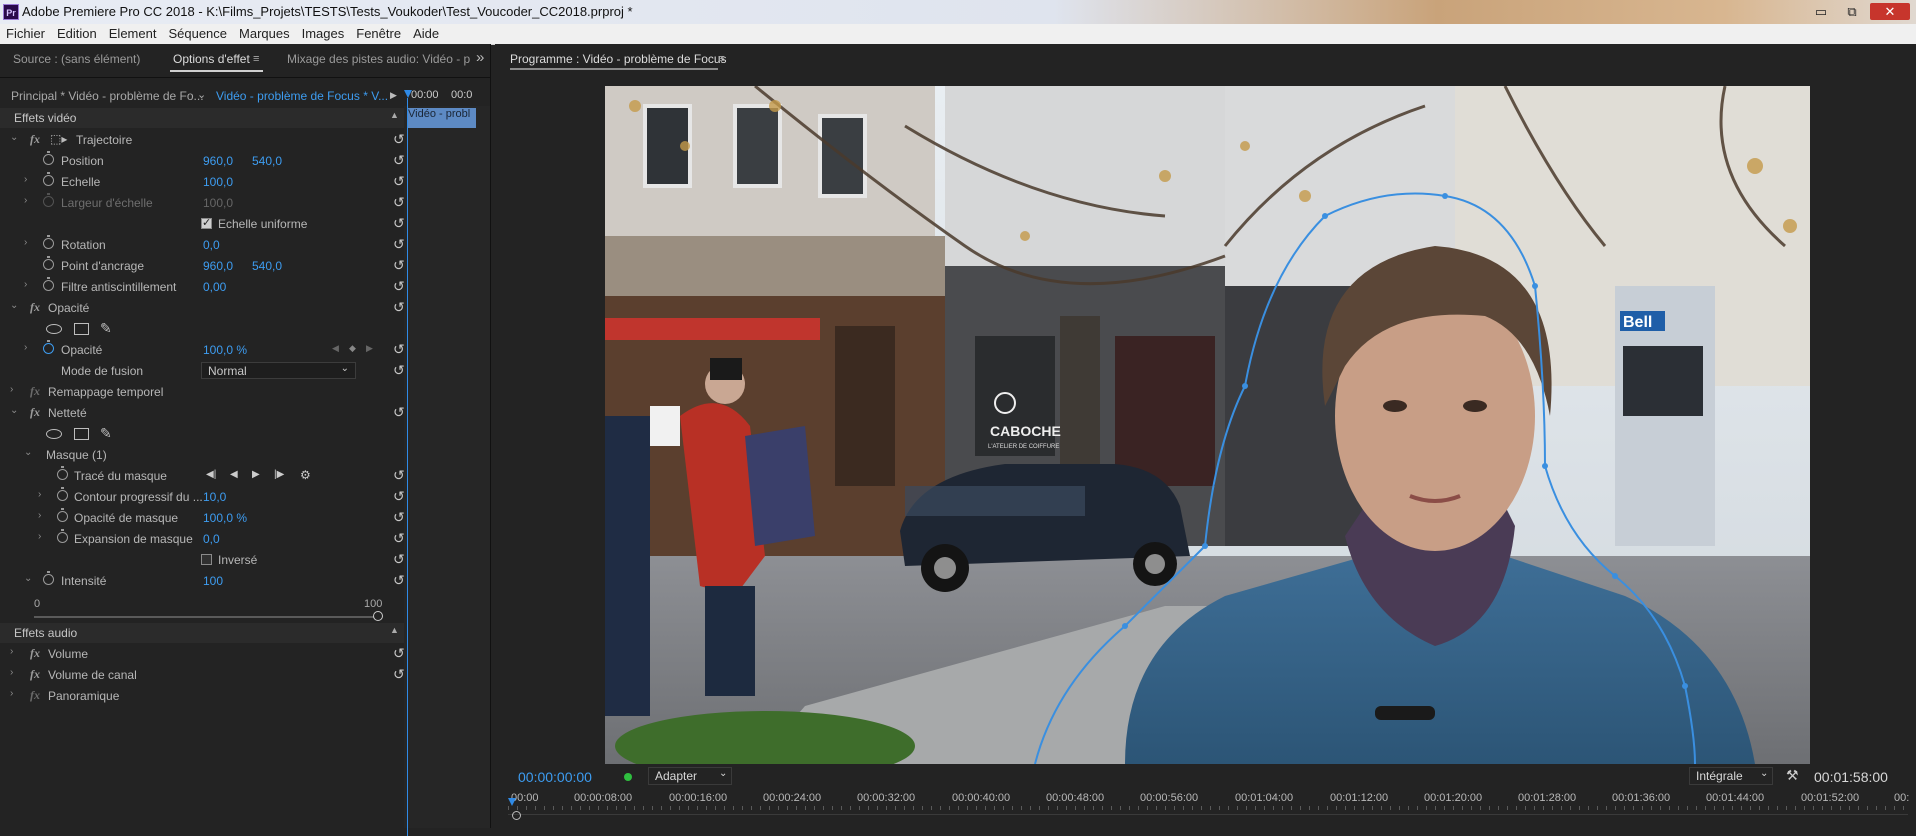 This screenshot has height=836, width=1916. I want to click on scrub-bar, so click(1208, 814).